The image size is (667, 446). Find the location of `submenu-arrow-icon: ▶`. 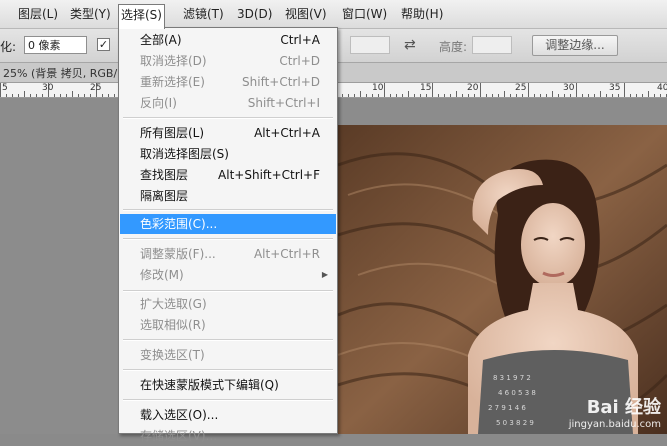

submenu-arrow-icon: ▶ is located at coordinates (324, 274).